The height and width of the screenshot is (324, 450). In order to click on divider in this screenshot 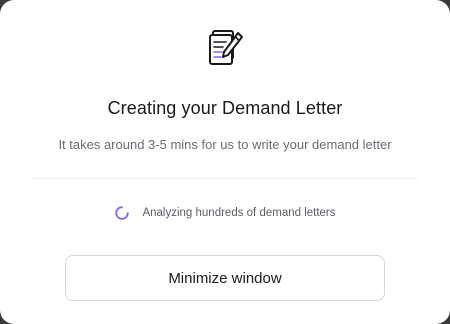, I will do `click(225, 178)`.